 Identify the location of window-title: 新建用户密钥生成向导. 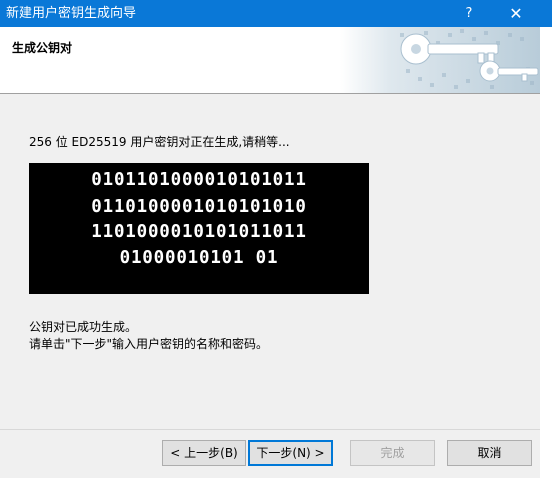
(71, 13).